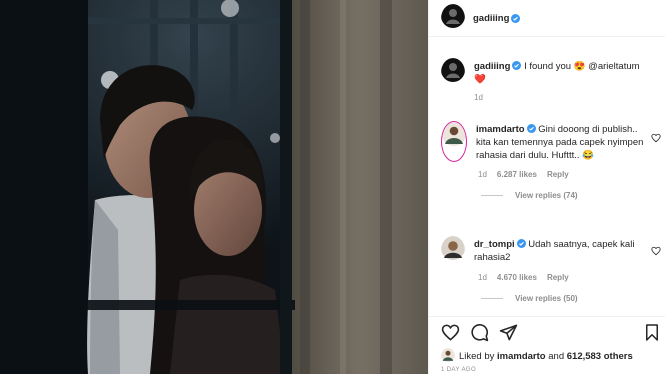 Image resolution: width=665 pixels, height=374 pixels. What do you see at coordinates (479, 335) in the screenshot?
I see `comment-icon` at bounding box center [479, 335].